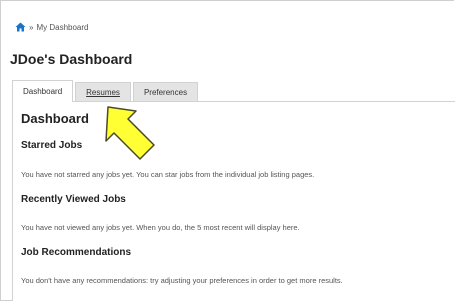  What do you see at coordinates (52, 145) in the screenshot?
I see `starred-jobs-heading: Starred Jobs` at bounding box center [52, 145].